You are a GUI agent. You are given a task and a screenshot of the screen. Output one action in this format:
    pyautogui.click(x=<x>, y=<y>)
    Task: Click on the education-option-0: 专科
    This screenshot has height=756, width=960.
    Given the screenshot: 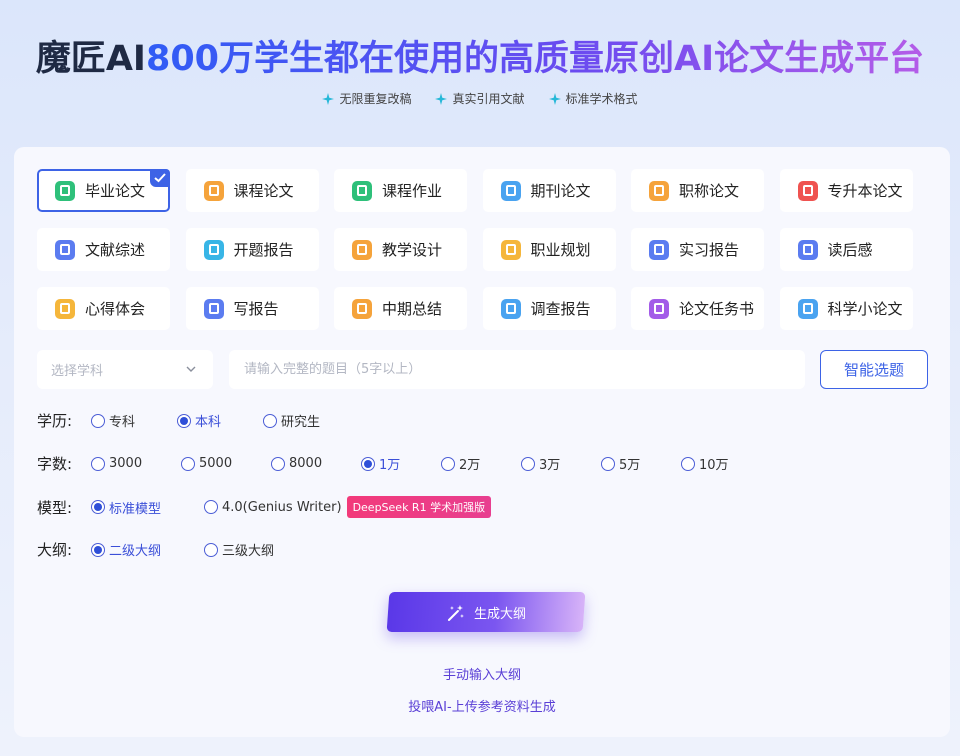 What is the action you would take?
    pyautogui.click(x=134, y=420)
    